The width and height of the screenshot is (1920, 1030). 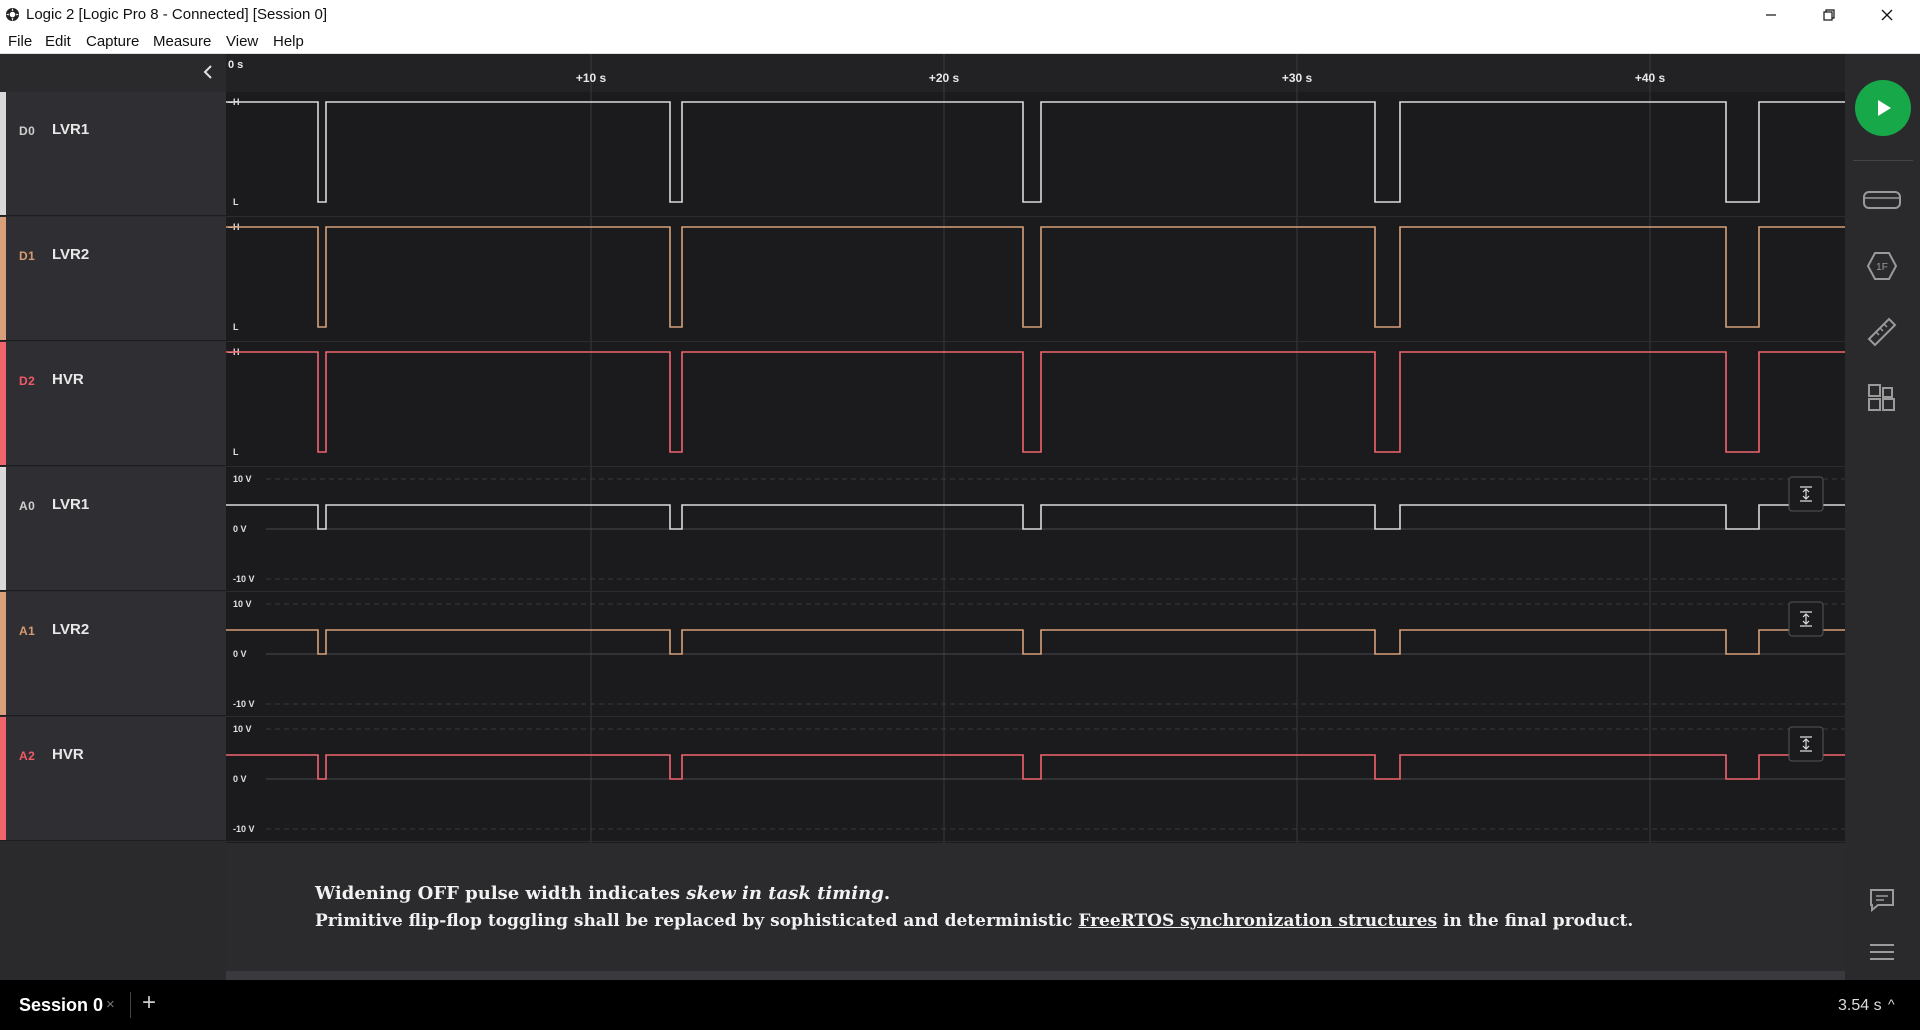 I want to click on add-session-button: +, so click(x=149, y=1003).